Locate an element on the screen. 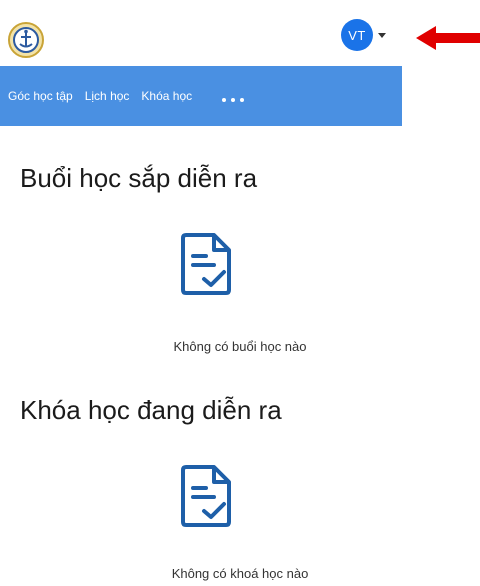 The image size is (480, 586). user-menu: VT is located at coordinates (371, 35).